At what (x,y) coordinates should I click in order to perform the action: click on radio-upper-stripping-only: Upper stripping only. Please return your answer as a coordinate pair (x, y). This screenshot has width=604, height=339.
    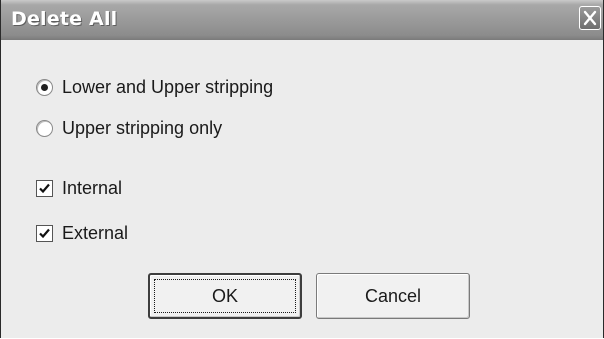
    Looking at the image, I should click on (129, 128).